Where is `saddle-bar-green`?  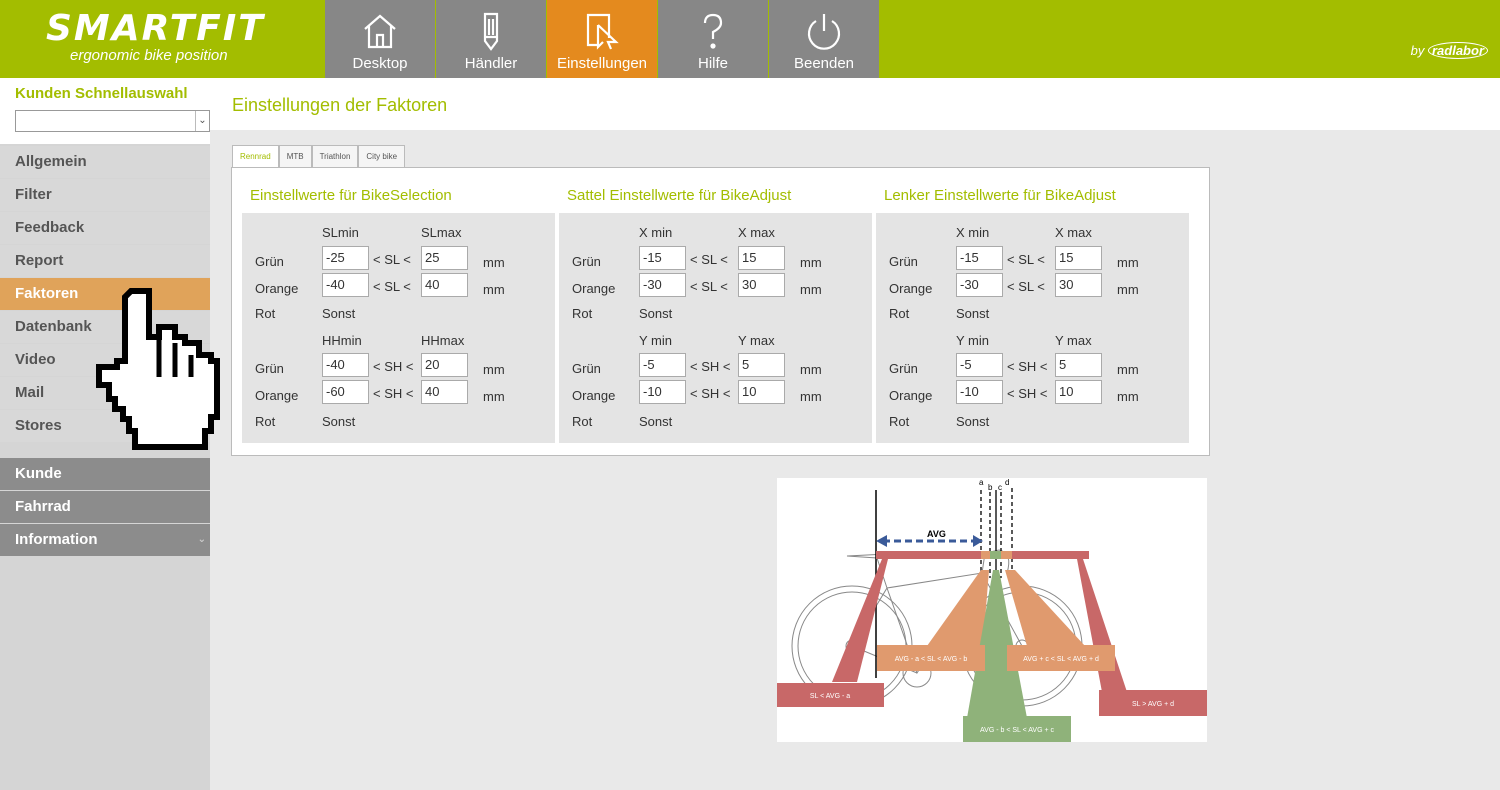 saddle-bar-green is located at coordinates (995, 555).